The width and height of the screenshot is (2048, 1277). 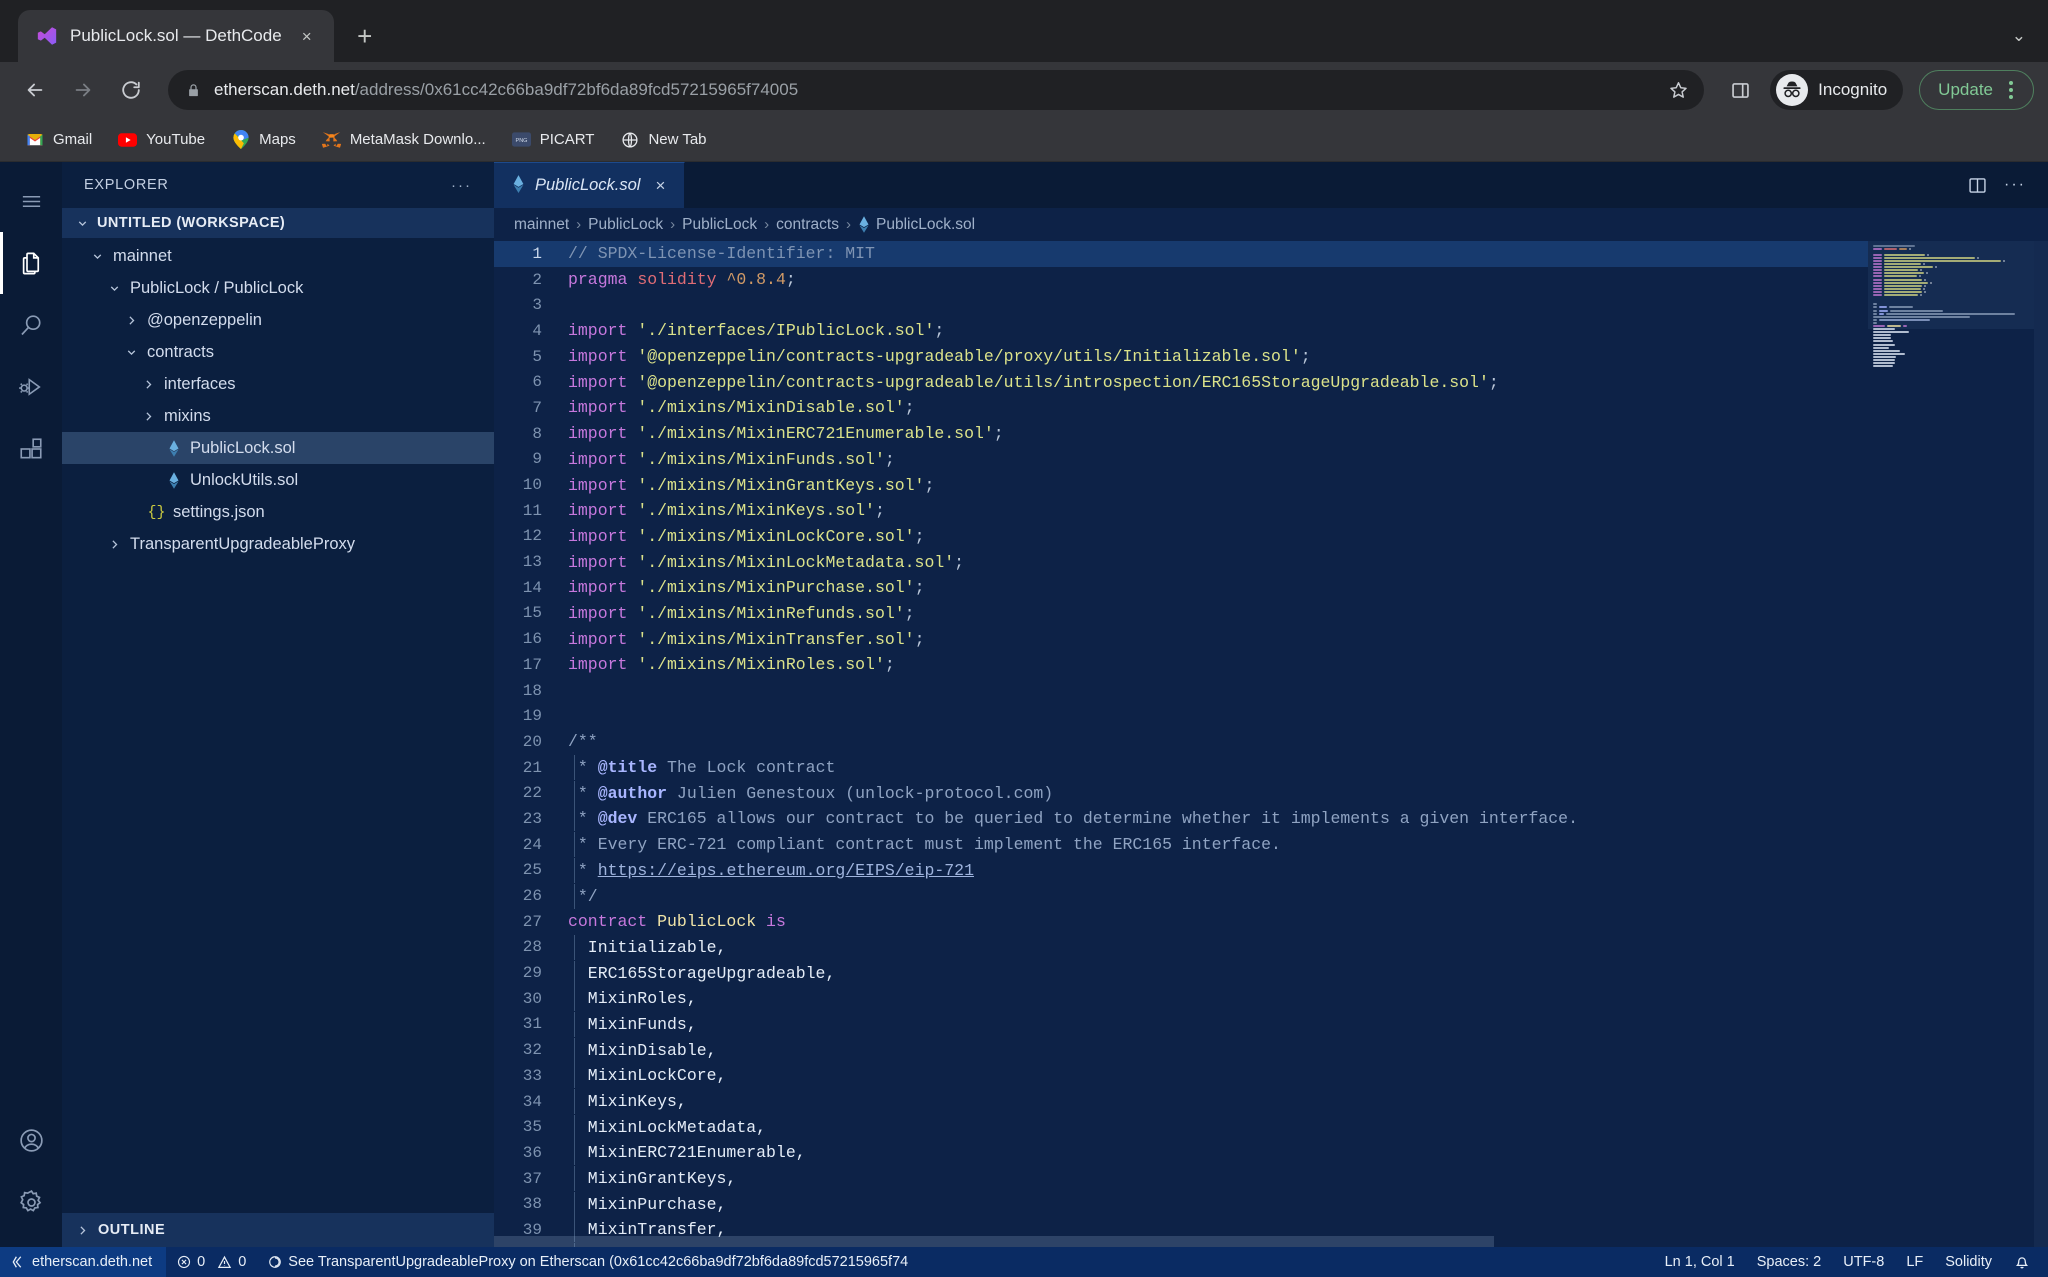 What do you see at coordinates (2015, 185) in the screenshot?
I see `editor-more-actions-icon: ···` at bounding box center [2015, 185].